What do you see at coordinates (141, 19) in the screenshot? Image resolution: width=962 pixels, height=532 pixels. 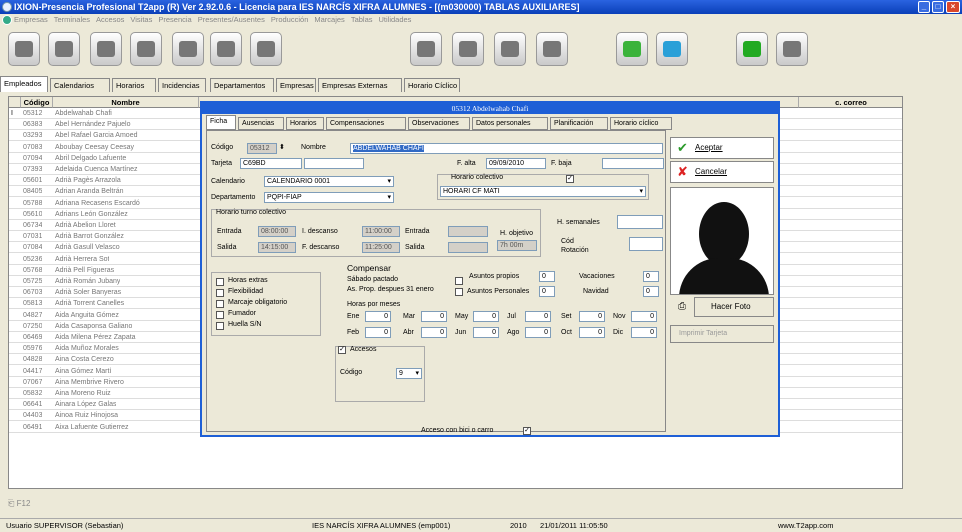 I see `menu-item-4: Visitas` at bounding box center [141, 19].